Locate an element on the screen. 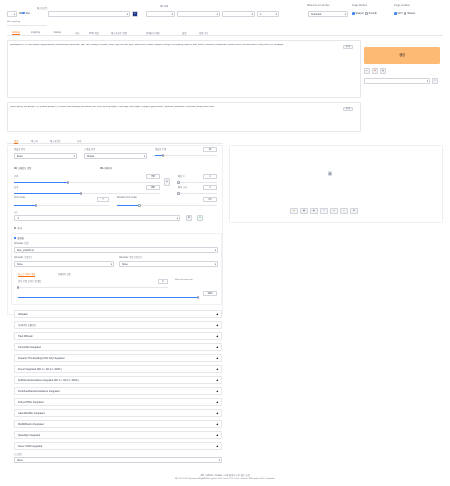  swap-dimensions-icon: ⇅ is located at coordinates (167, 182).